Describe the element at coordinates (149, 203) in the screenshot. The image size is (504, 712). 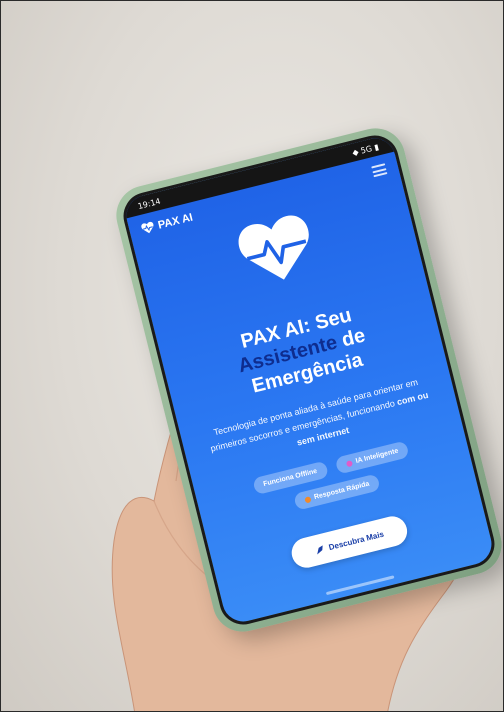
I see `status-time: 19:14` at that location.